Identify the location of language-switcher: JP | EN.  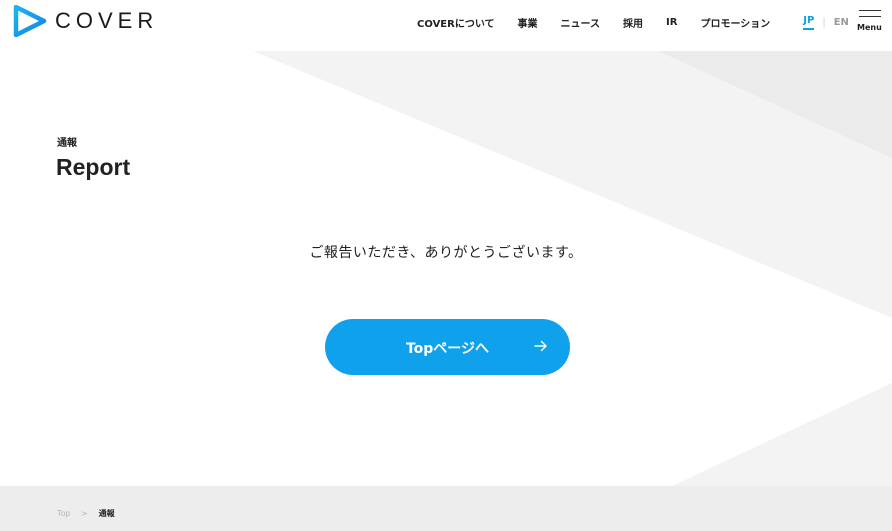
(826, 22).